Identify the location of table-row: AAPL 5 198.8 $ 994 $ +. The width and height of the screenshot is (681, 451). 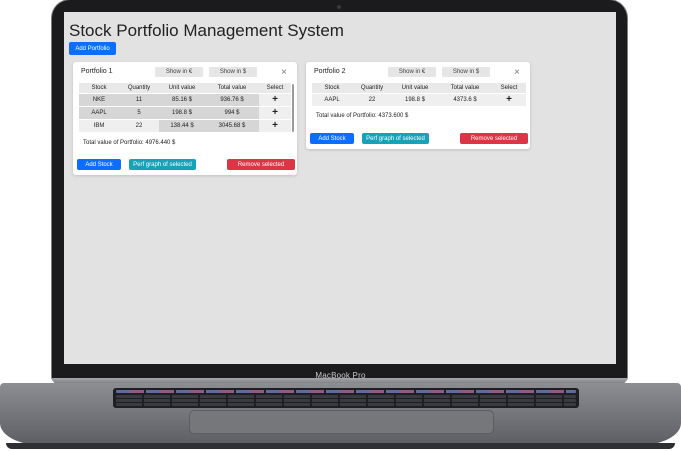
(185, 113).